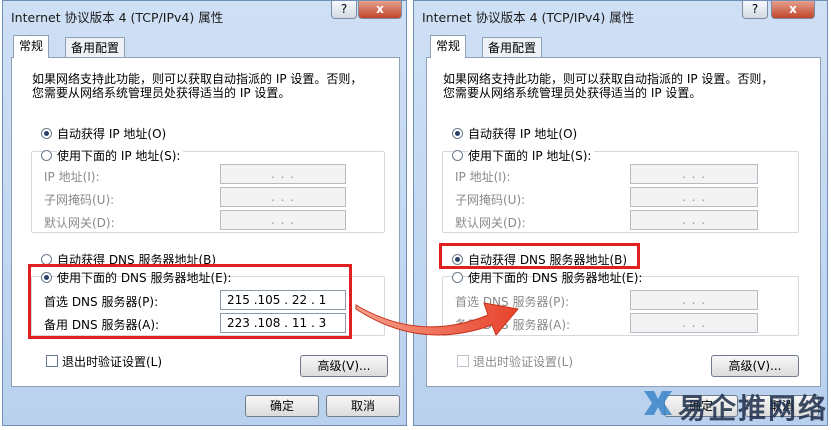 This screenshot has width=831, height=430. I want to click on logo-icon, so click(658, 403).